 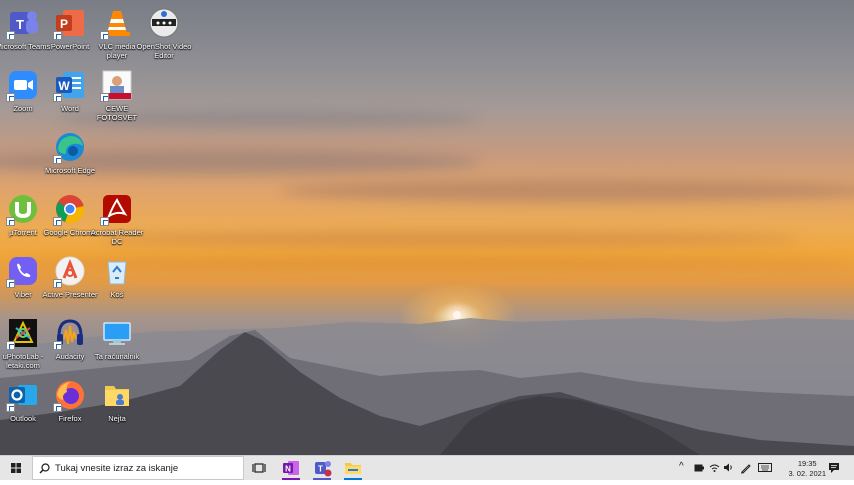 I want to click on openshot-icon, so click(x=164, y=23).